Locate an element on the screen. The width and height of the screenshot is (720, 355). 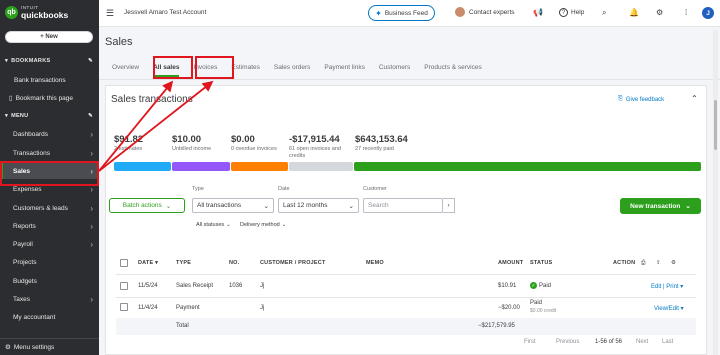
column-header-status: STATUS is located at coordinates (541, 263).